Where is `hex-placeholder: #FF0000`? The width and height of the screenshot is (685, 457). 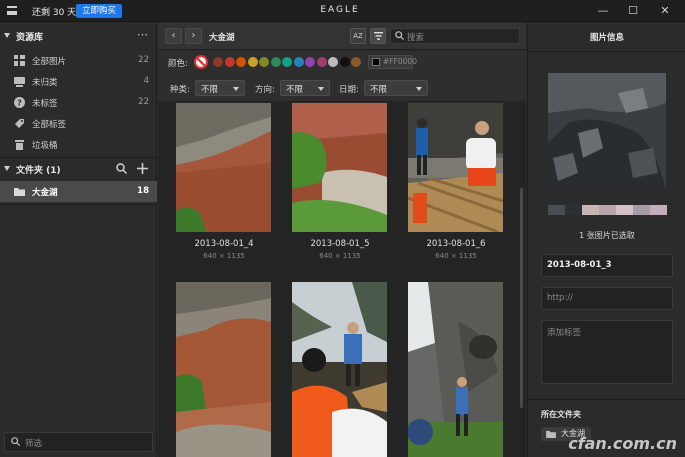 hex-placeholder: #FF0000 is located at coordinates (400, 61).